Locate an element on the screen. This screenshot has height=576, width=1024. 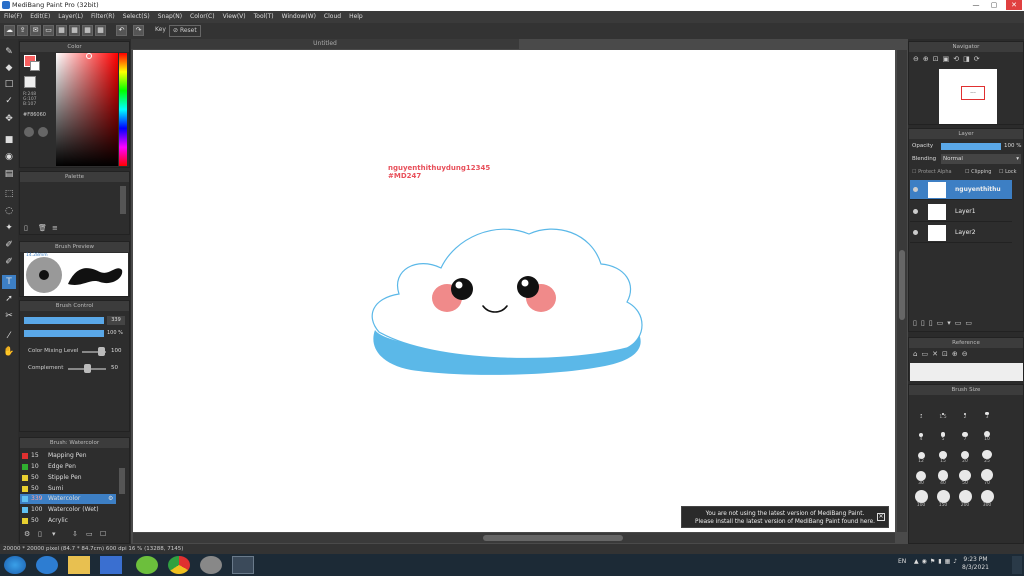
start-button-icon is located at coordinates (15, 565).